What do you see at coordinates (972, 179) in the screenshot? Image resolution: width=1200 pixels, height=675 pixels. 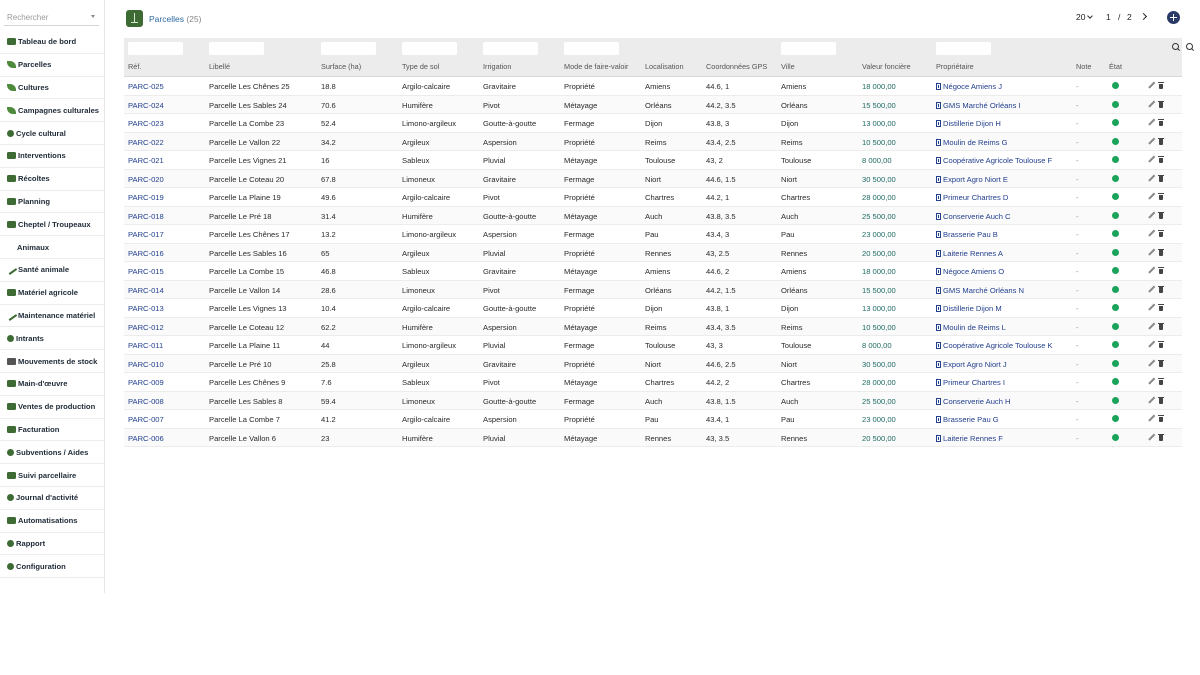 I see `cell-owner: Export Agro Niort E` at bounding box center [972, 179].